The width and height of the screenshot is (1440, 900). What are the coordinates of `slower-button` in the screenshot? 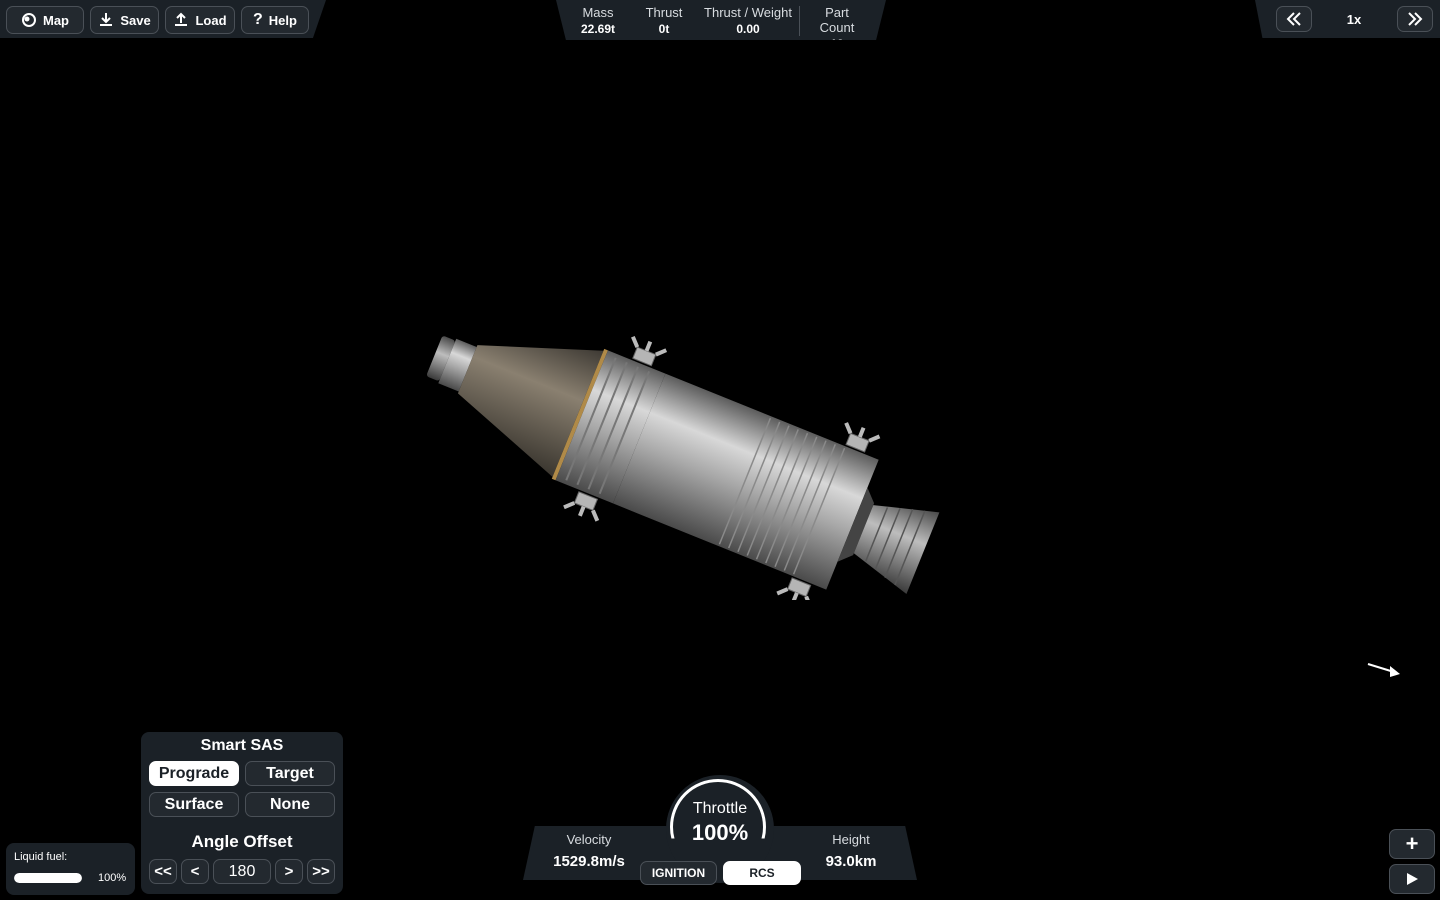 It's located at (1294, 19).